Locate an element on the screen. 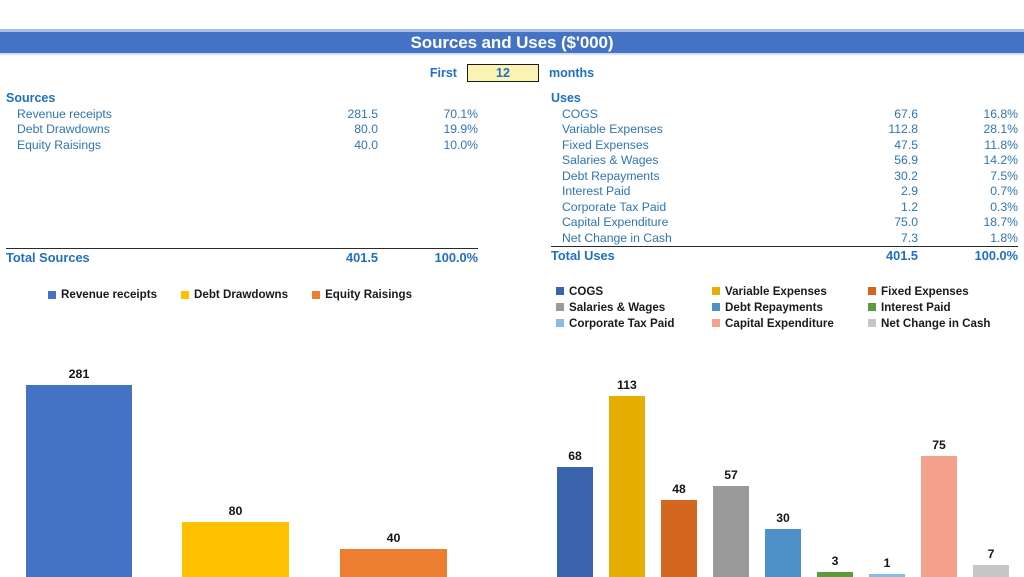  row-label: Debt Repayments is located at coordinates (611, 175).